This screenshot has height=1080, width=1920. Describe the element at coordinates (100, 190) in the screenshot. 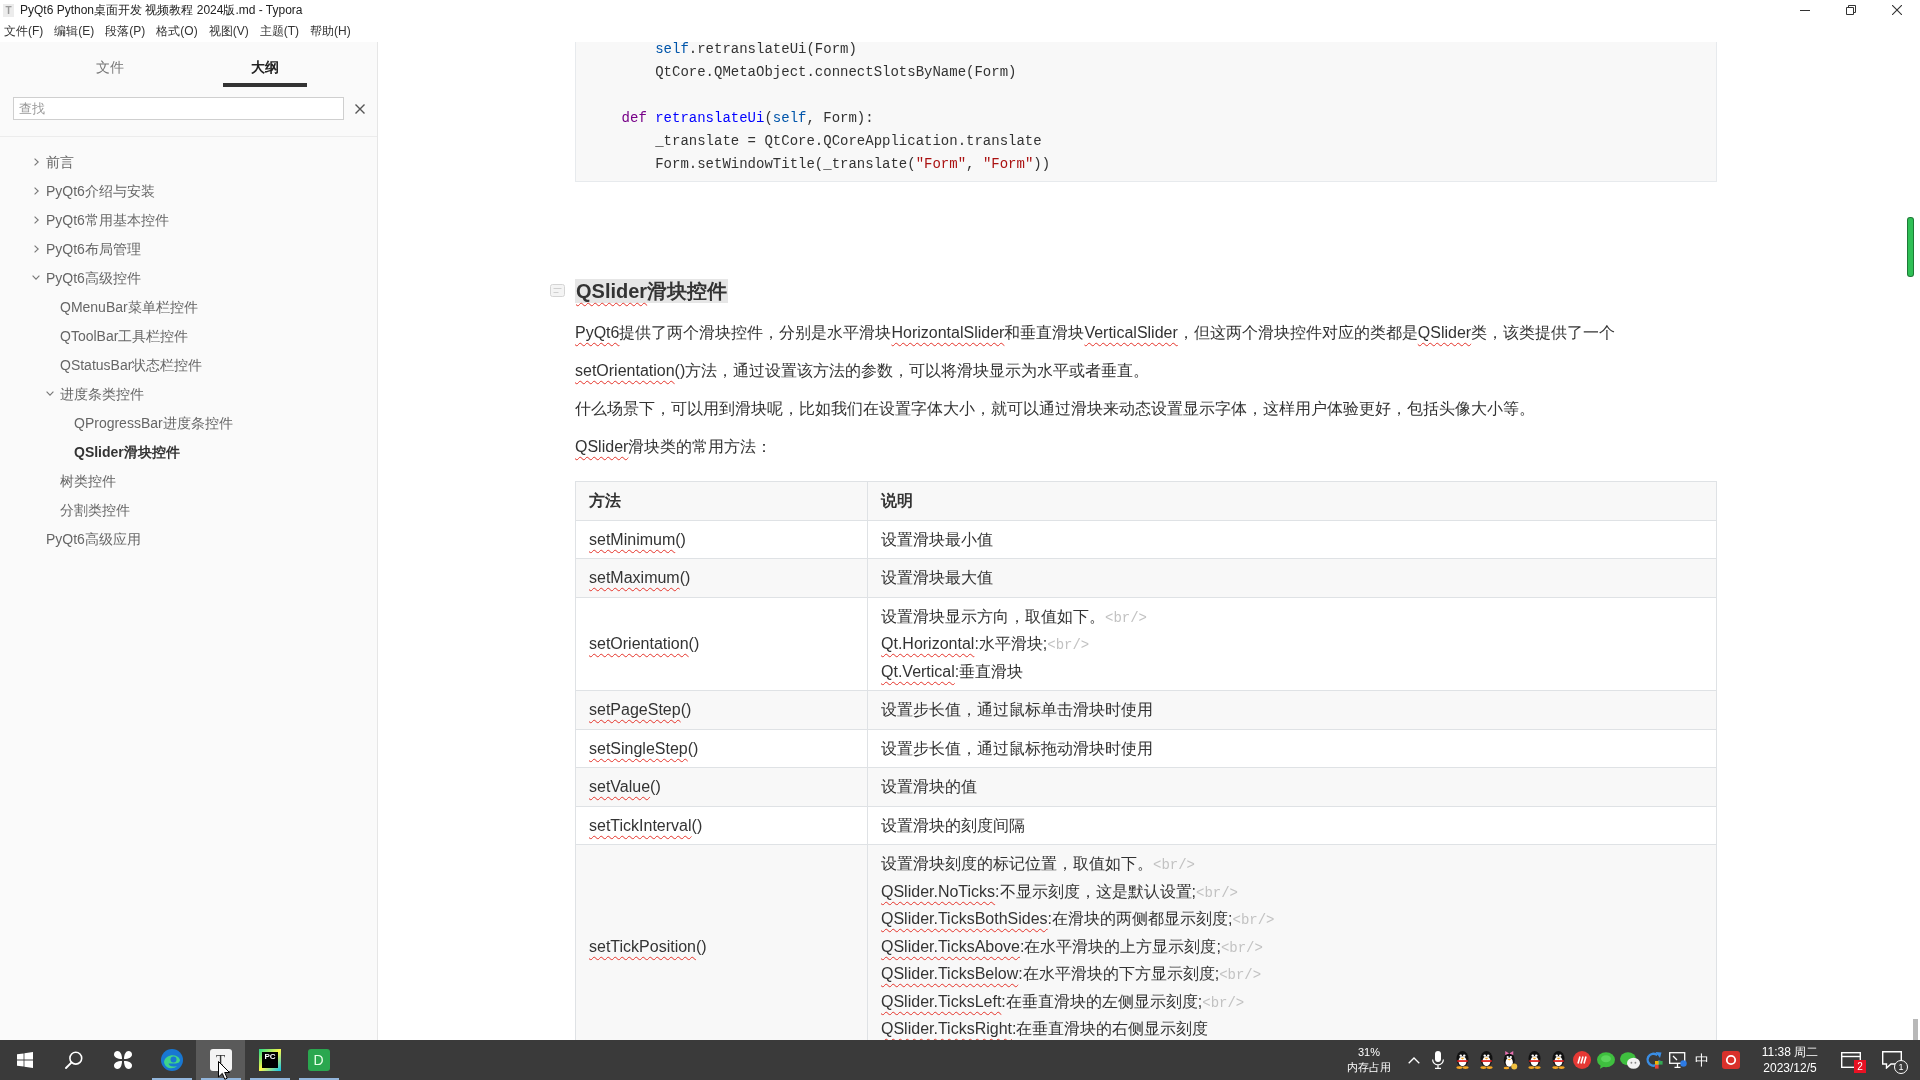

I see `outline-item: PyQt6介绍与安装` at that location.